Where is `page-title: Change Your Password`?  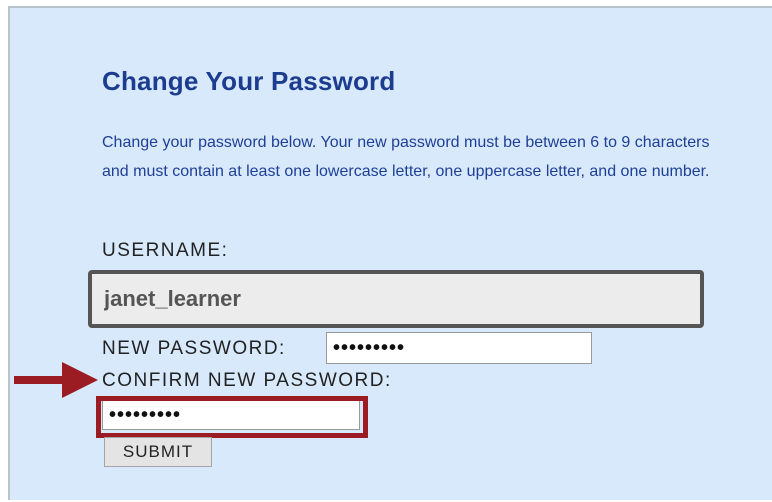 page-title: Change Your Password is located at coordinates (249, 81).